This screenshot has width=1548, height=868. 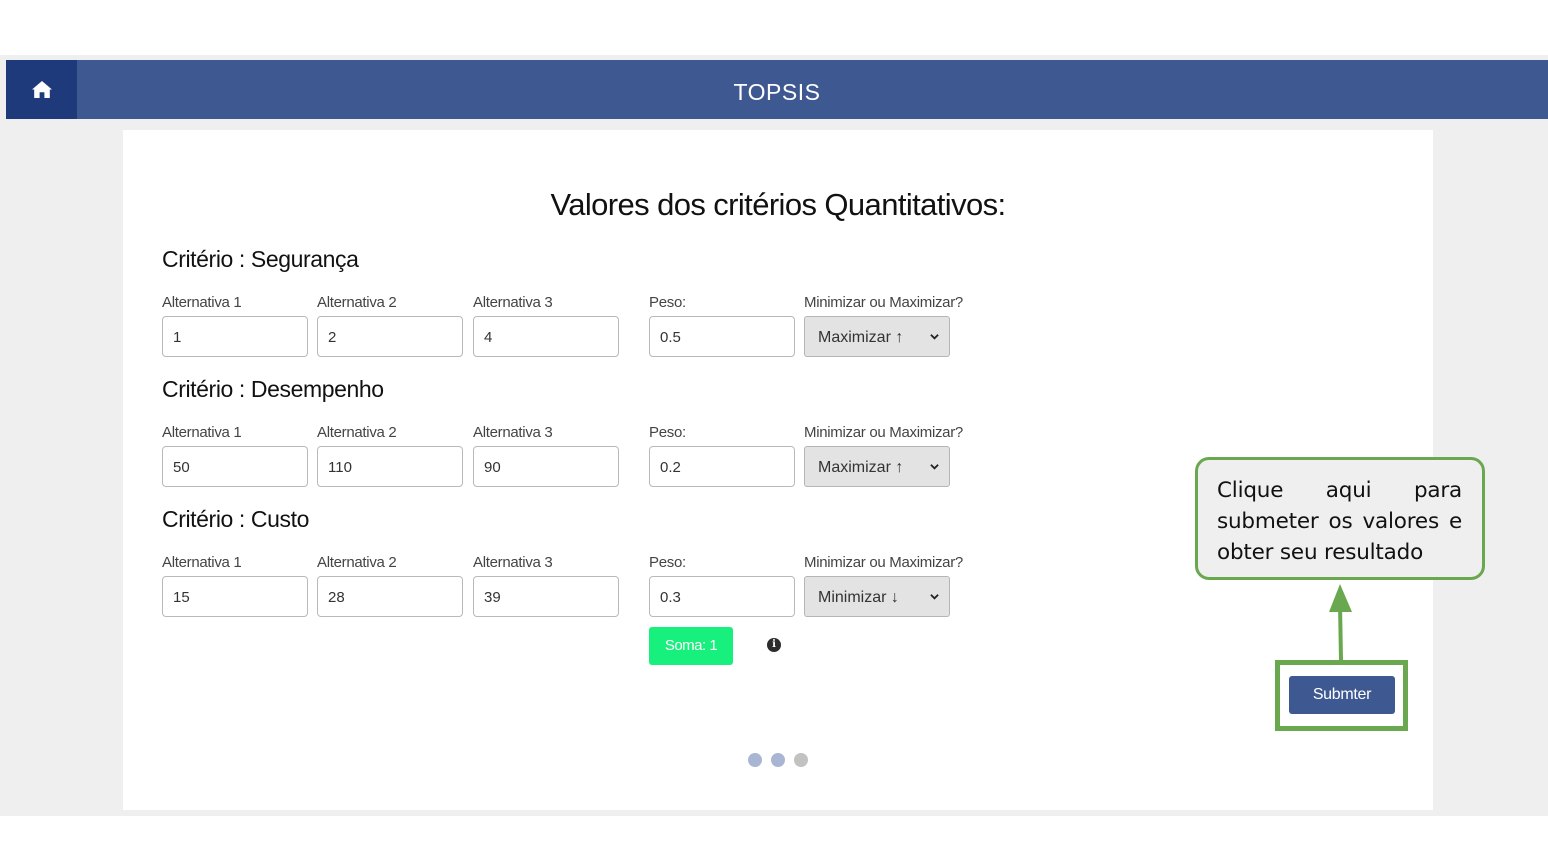 What do you see at coordinates (722, 596) in the screenshot?
I see `custo-peso-input` at bounding box center [722, 596].